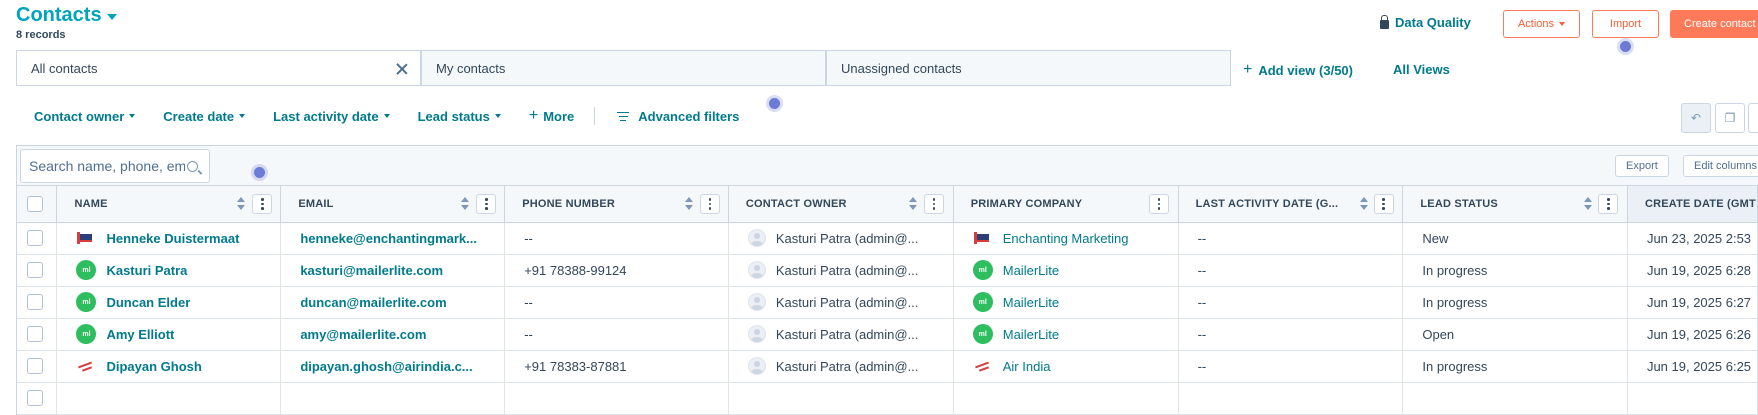 The width and height of the screenshot is (1758, 415). What do you see at coordinates (331, 116) in the screenshot?
I see `filter-last-activity-date: Last activity date` at bounding box center [331, 116].